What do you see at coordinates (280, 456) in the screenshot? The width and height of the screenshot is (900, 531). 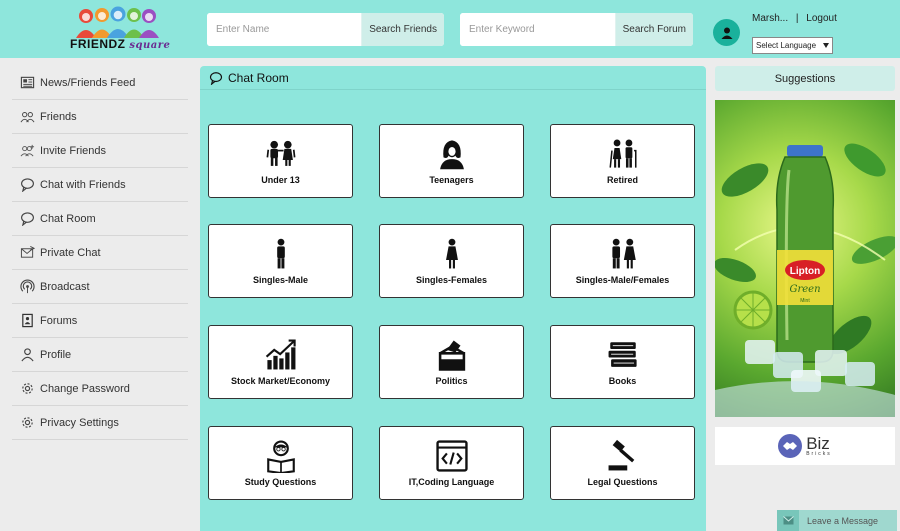 I see `student-reading-icon` at bounding box center [280, 456].